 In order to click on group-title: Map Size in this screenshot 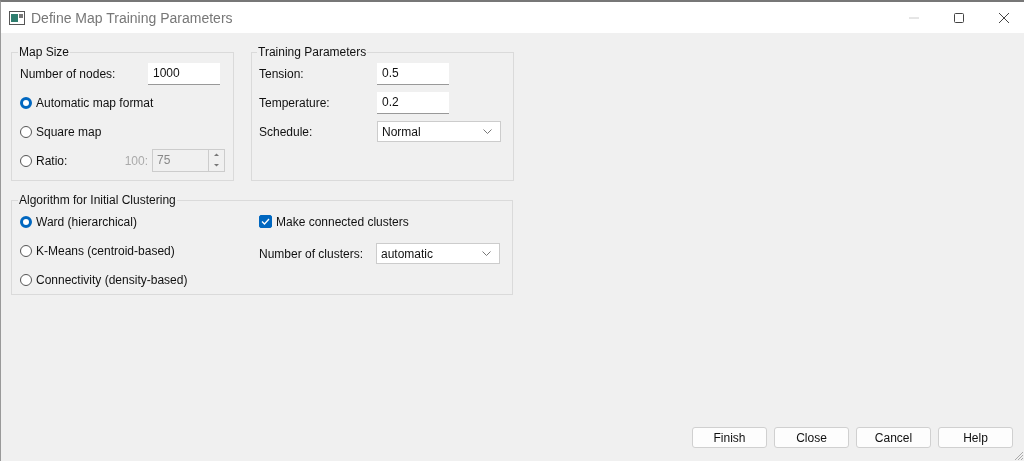, I will do `click(44, 52)`.